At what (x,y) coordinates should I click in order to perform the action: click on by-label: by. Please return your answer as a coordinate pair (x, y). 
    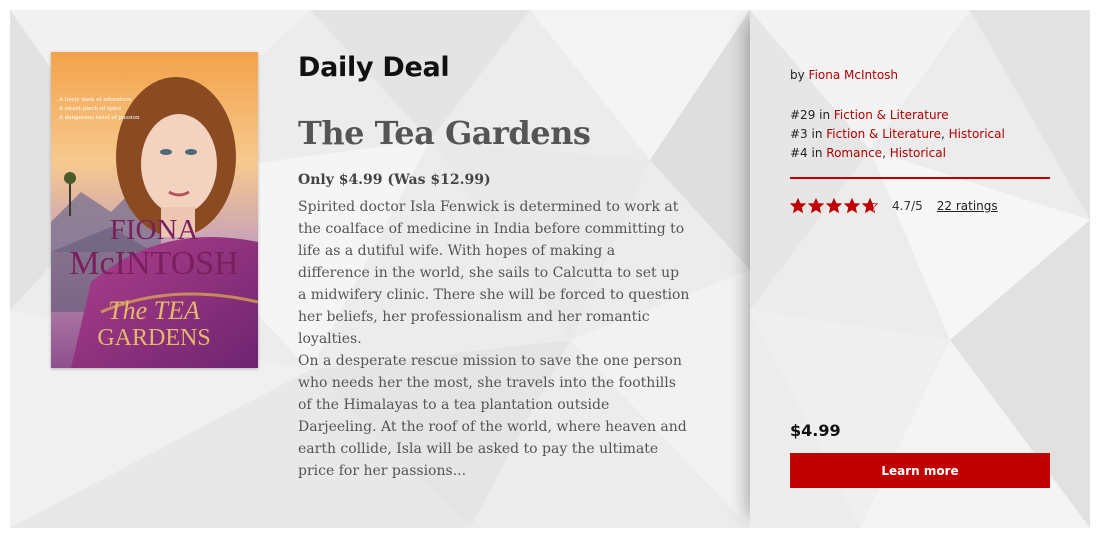
    Looking at the image, I should click on (797, 75).